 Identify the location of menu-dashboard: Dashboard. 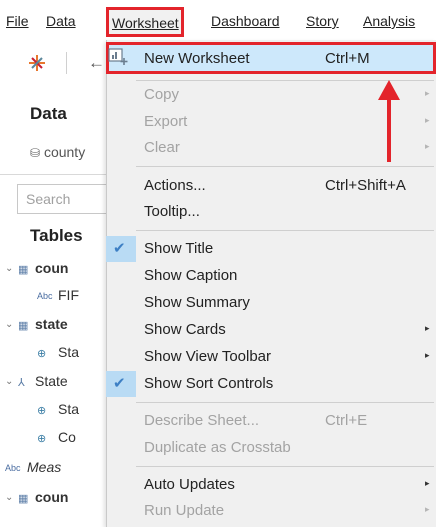
(245, 21).